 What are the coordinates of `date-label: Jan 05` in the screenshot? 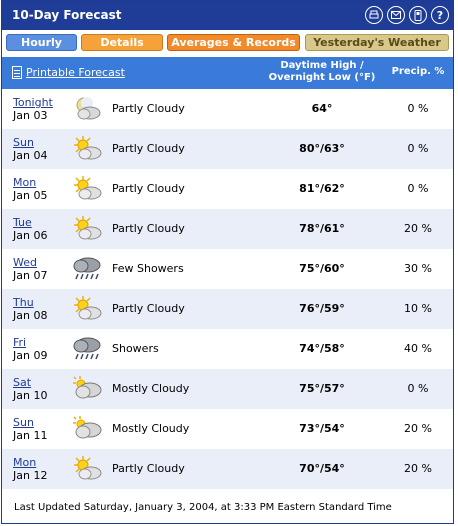 It's located at (30, 195).